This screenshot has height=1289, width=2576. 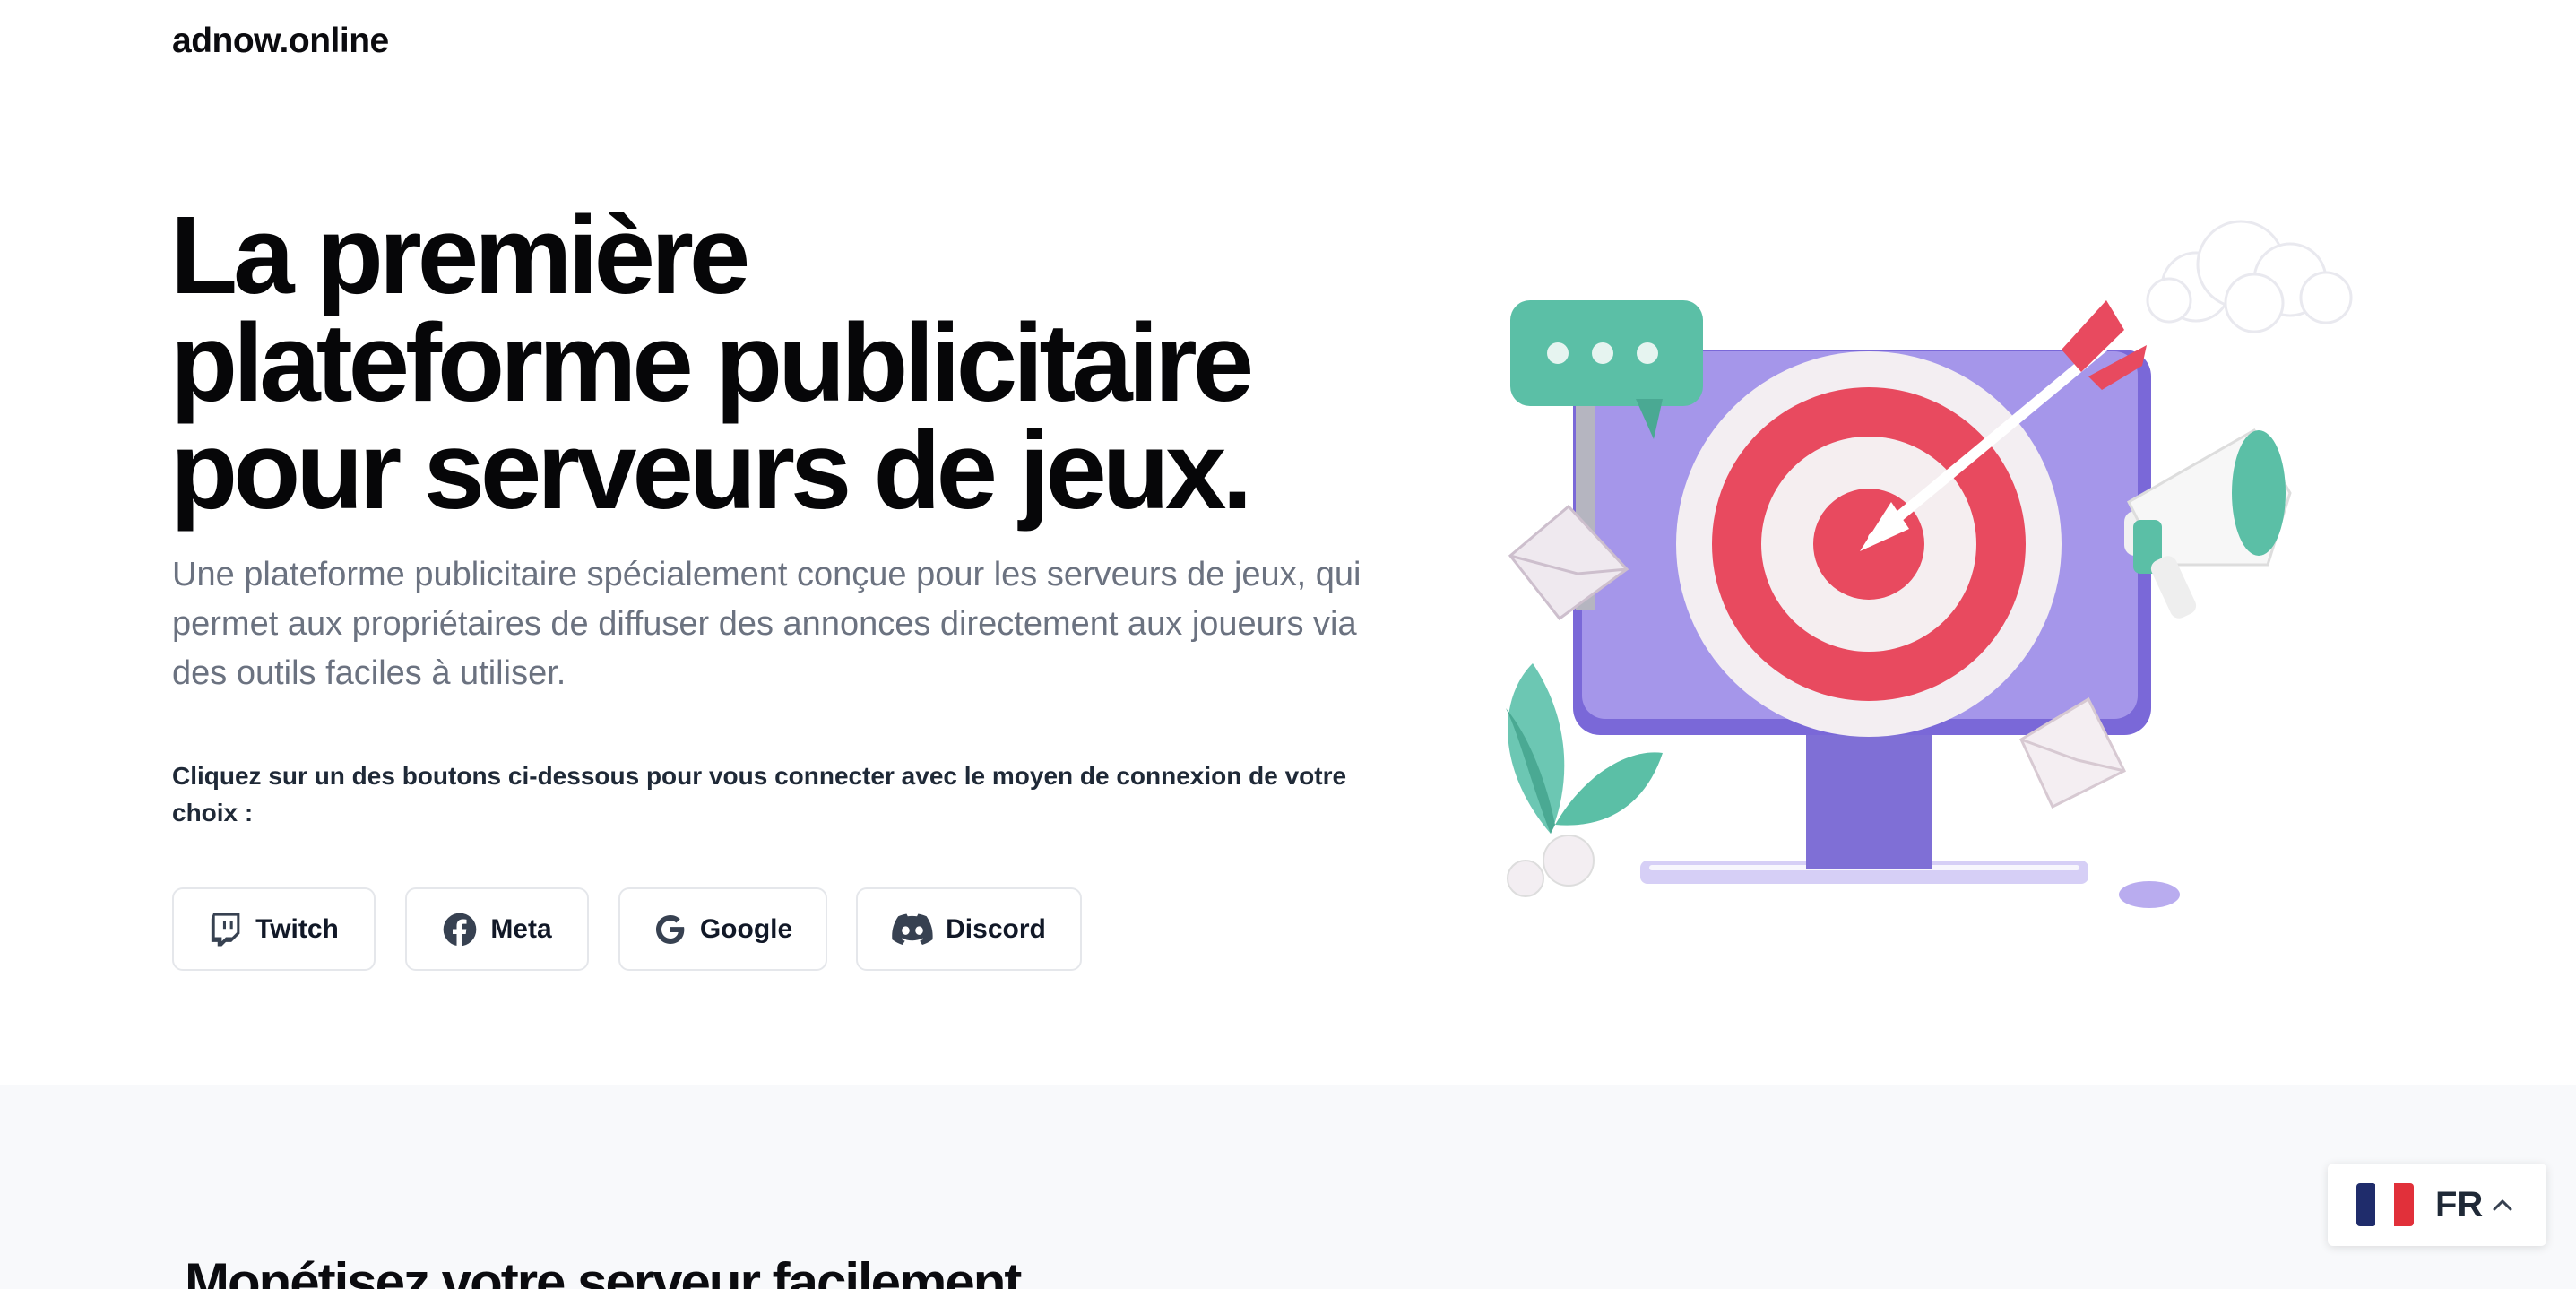 I want to click on hero-title-line: pour serveurs de jeux., so click(x=711, y=471).